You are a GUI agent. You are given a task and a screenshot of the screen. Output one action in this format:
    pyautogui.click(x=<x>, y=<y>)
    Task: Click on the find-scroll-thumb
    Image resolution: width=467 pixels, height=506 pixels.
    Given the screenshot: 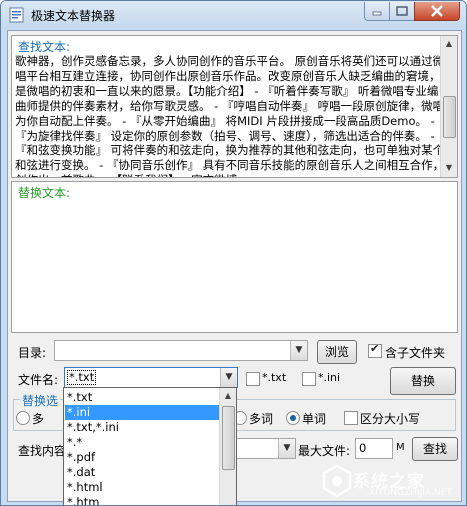 What is the action you would take?
    pyautogui.click(x=449, y=117)
    